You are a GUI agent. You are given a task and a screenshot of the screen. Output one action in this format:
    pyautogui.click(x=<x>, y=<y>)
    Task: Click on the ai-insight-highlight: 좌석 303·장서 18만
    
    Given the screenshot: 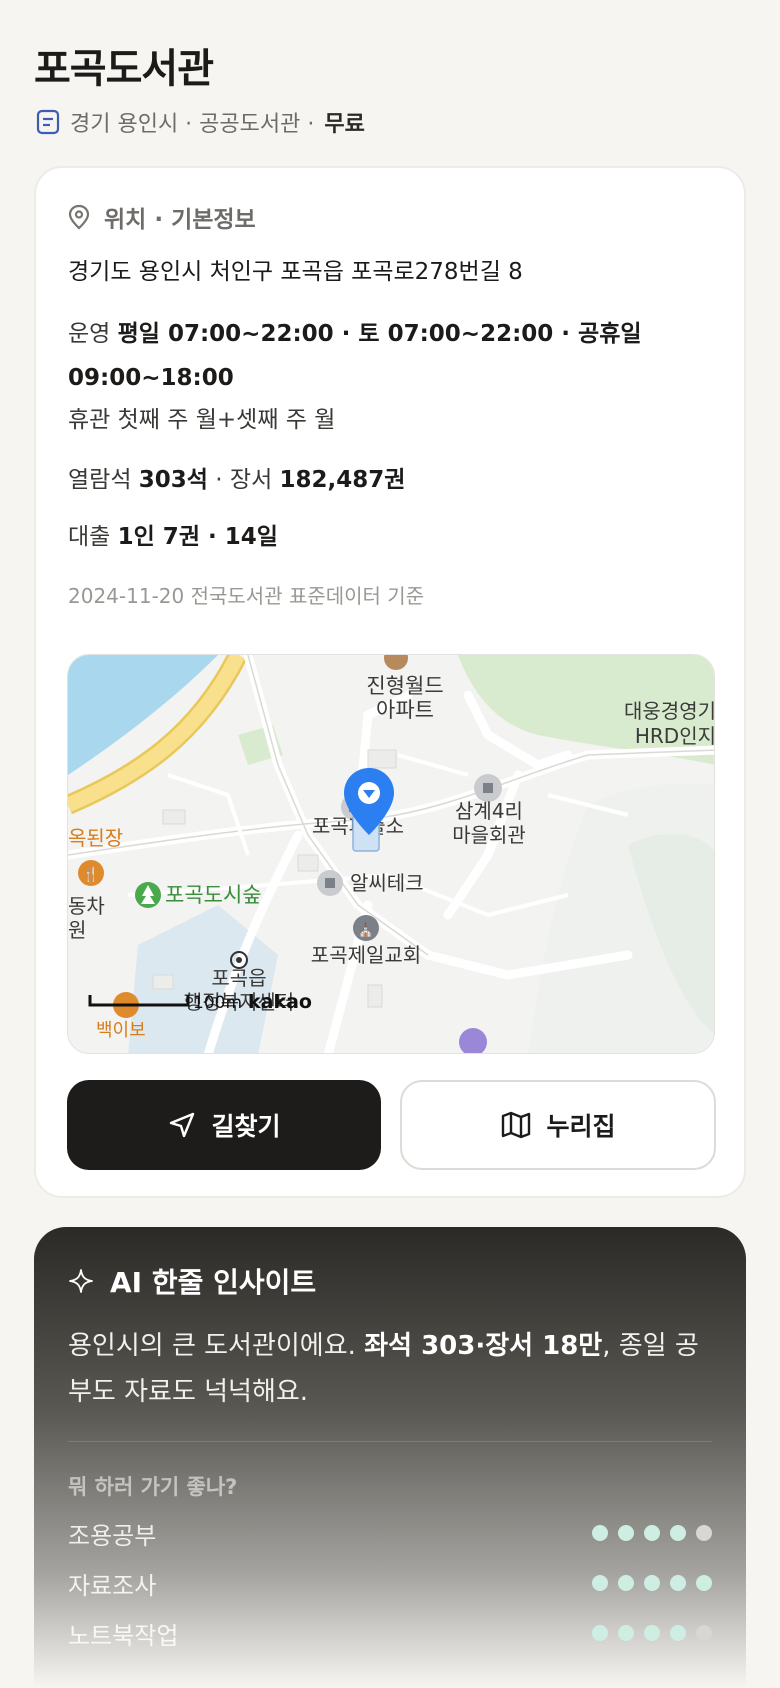 What is the action you would take?
    pyautogui.click(x=483, y=1346)
    